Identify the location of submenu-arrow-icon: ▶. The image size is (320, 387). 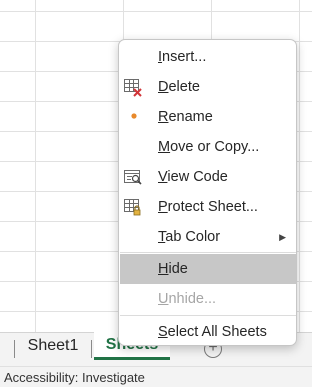
(282, 237).